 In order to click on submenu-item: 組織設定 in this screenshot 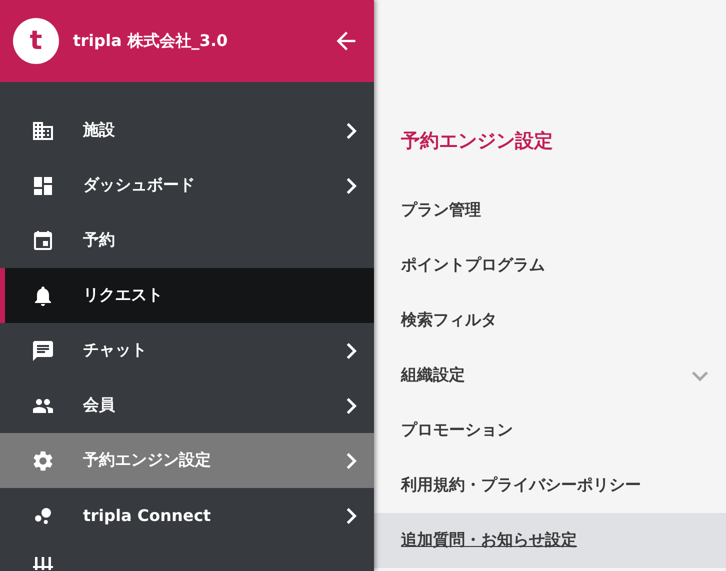, I will do `click(550, 375)`.